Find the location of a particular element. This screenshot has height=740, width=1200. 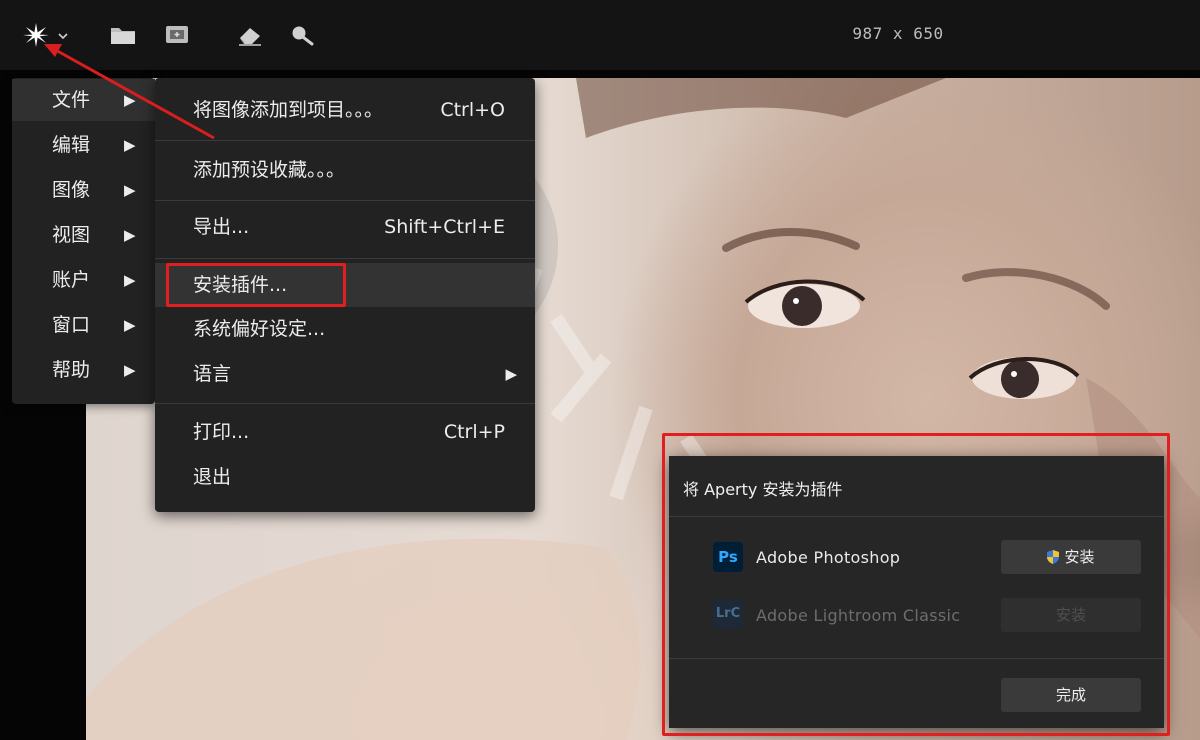

app-name-photoshop: Adobe Photoshop is located at coordinates (828, 557).